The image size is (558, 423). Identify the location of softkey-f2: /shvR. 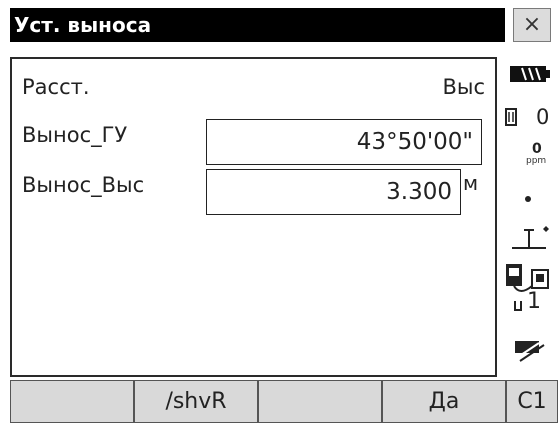
(196, 401).